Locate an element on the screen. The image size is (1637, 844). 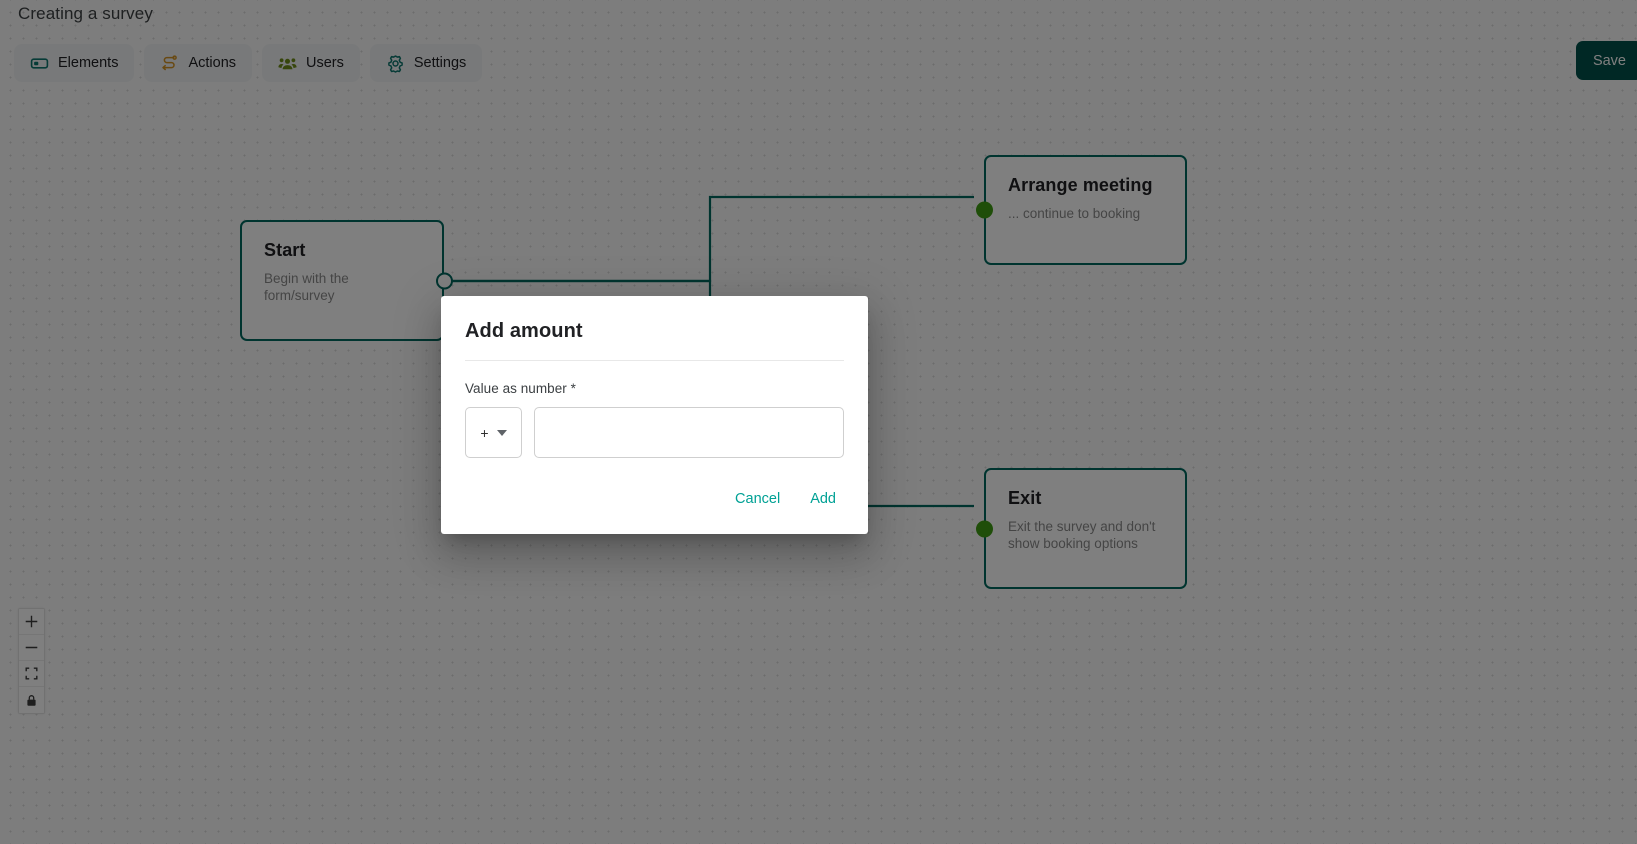
chevron-down-icon is located at coordinates (501, 432).